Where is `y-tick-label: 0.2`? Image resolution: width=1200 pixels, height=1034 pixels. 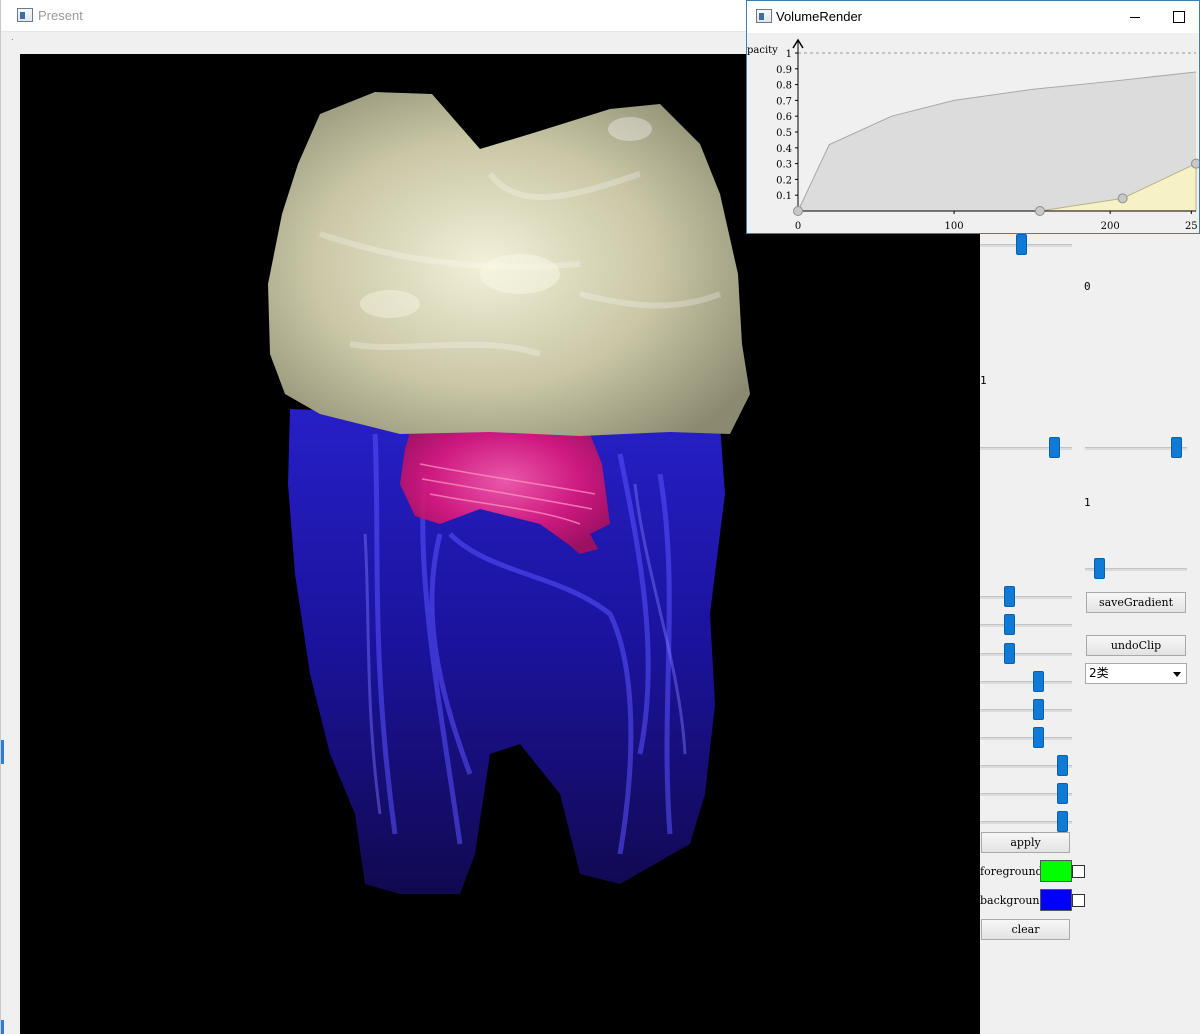
y-tick-label: 0.2 is located at coordinates (784, 180).